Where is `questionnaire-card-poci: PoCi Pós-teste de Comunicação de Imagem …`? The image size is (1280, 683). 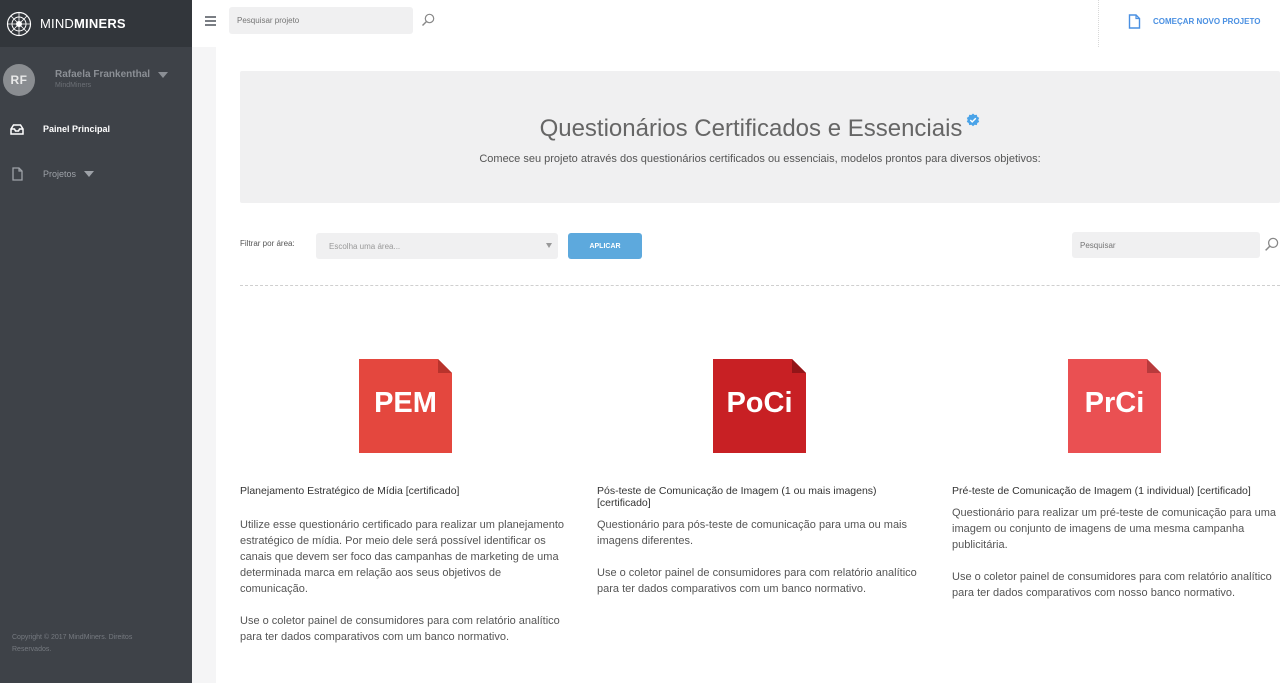
questionnaire-card-poci: PoCi Pós-teste de Comunicação de Imagem … is located at coordinates (759, 486).